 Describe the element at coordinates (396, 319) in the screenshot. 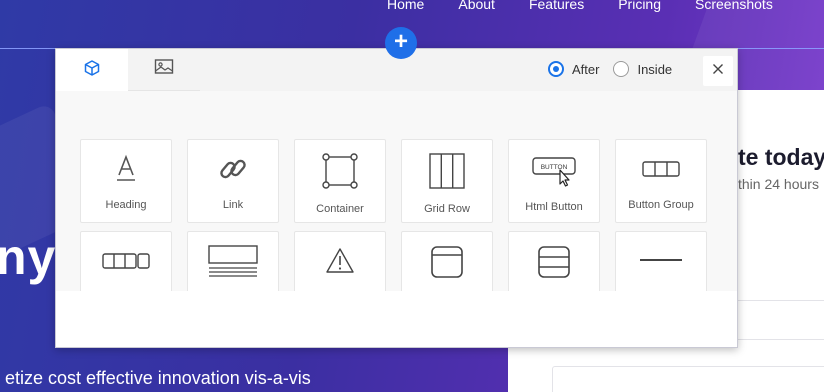

I see `dialog-footer` at that location.